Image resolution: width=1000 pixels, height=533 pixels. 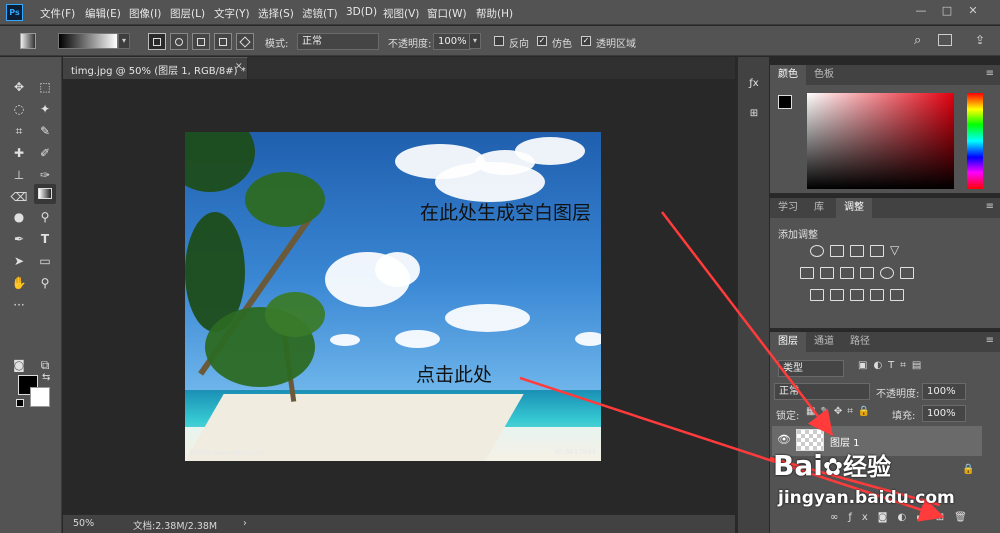 What do you see at coordinates (945, 517) in the screenshot?
I see `new-layer-icon: ⊞` at bounding box center [945, 517].